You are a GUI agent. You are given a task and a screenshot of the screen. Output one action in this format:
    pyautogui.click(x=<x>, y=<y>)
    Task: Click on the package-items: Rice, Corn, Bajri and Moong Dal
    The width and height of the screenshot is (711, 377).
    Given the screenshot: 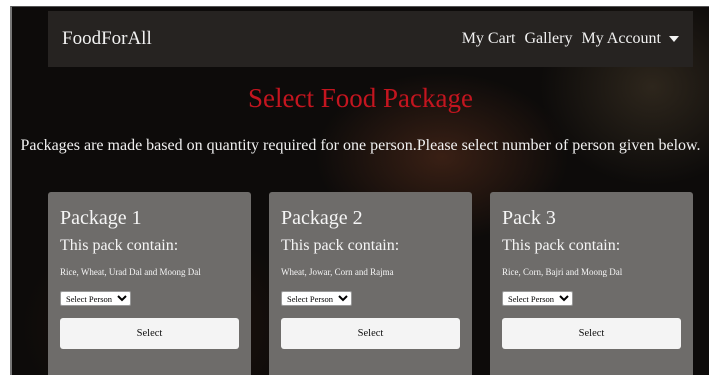 What is the action you would take?
    pyautogui.click(x=562, y=272)
    